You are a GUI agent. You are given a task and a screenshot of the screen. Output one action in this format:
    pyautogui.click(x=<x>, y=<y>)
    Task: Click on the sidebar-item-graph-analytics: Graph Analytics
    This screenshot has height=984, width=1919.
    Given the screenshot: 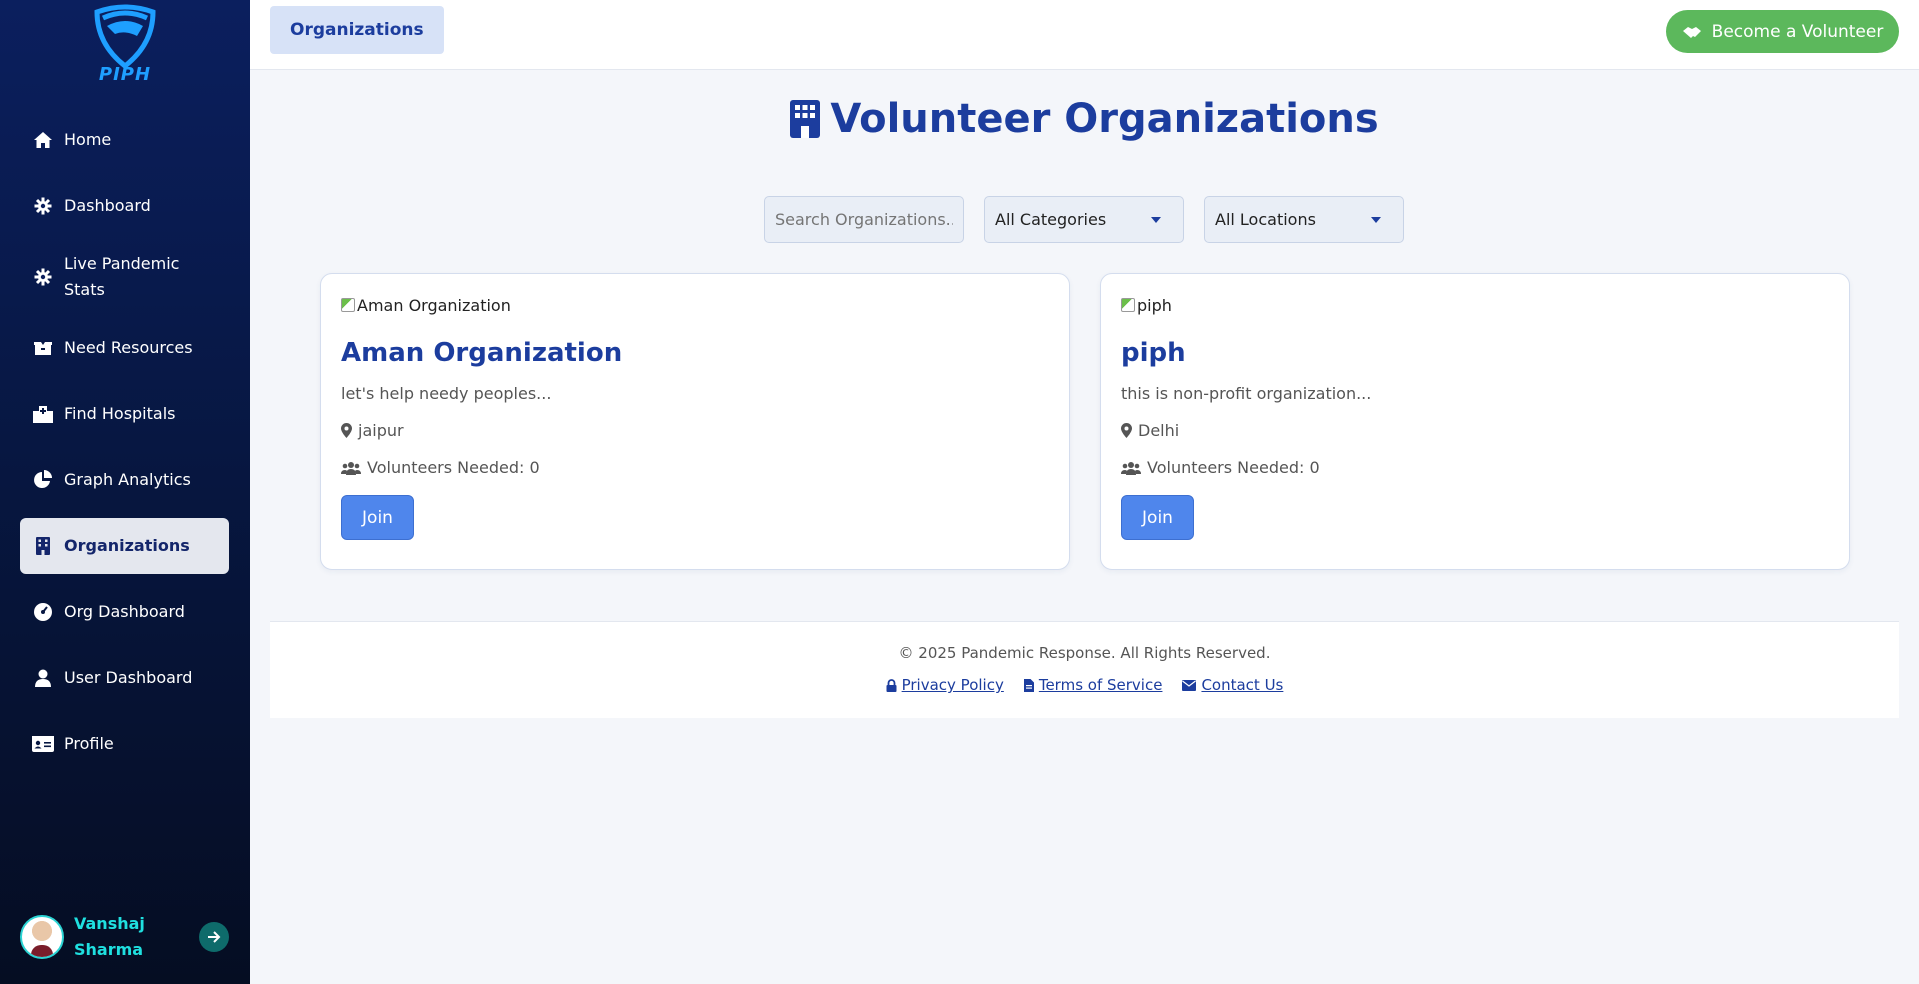 What is the action you would take?
    pyautogui.click(x=124, y=480)
    